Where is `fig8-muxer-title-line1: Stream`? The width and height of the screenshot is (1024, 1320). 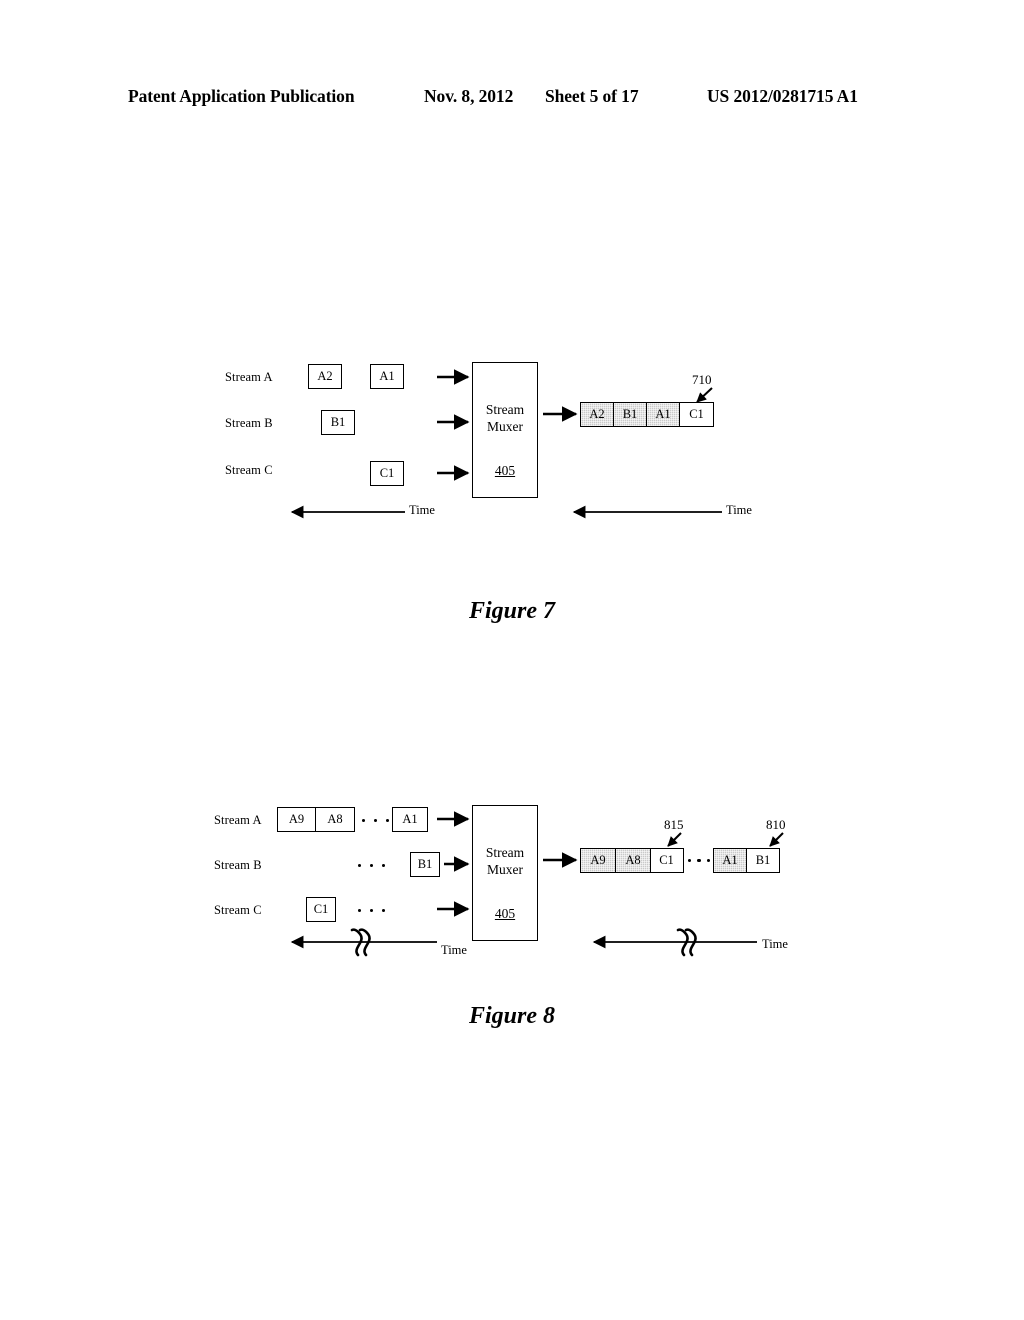
fig8-muxer-title-line1: Stream is located at coordinates (505, 853).